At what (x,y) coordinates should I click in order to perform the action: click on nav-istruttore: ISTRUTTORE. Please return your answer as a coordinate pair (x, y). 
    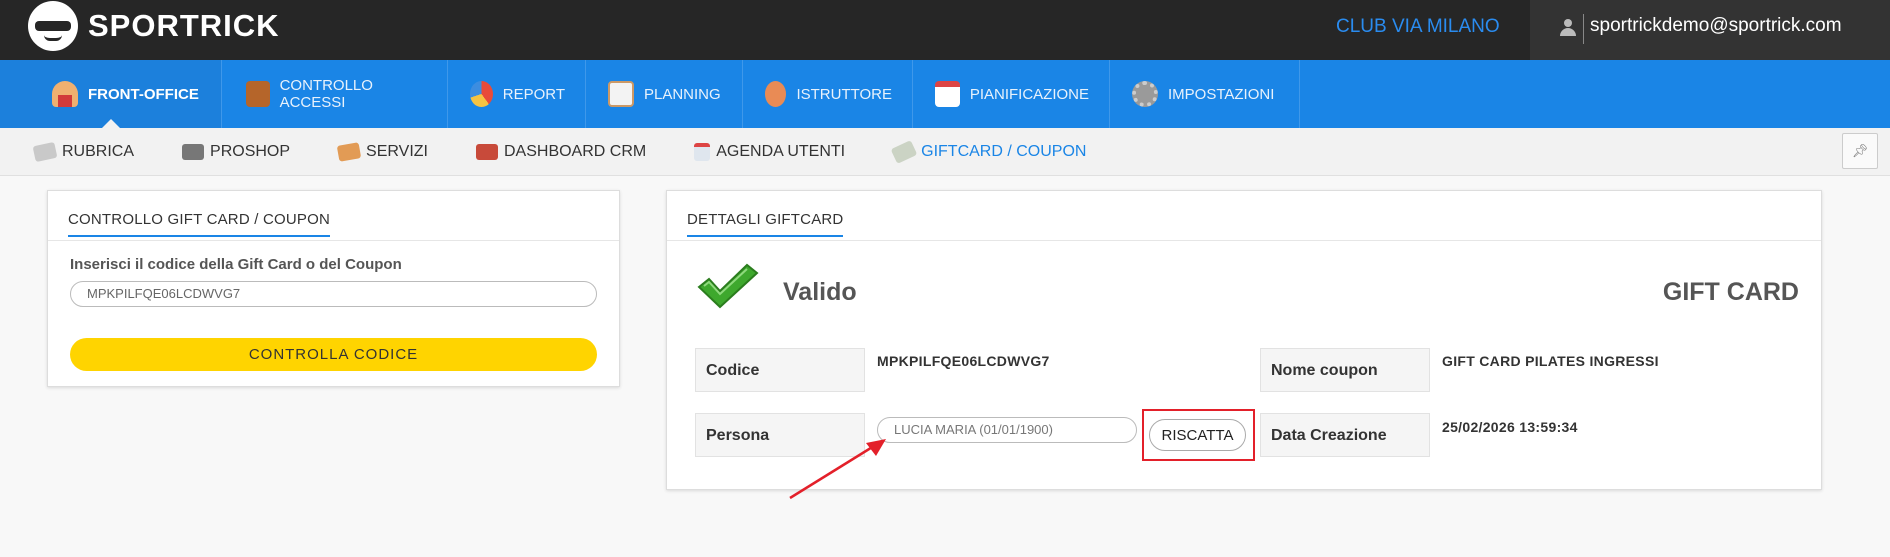
    Looking at the image, I should click on (828, 94).